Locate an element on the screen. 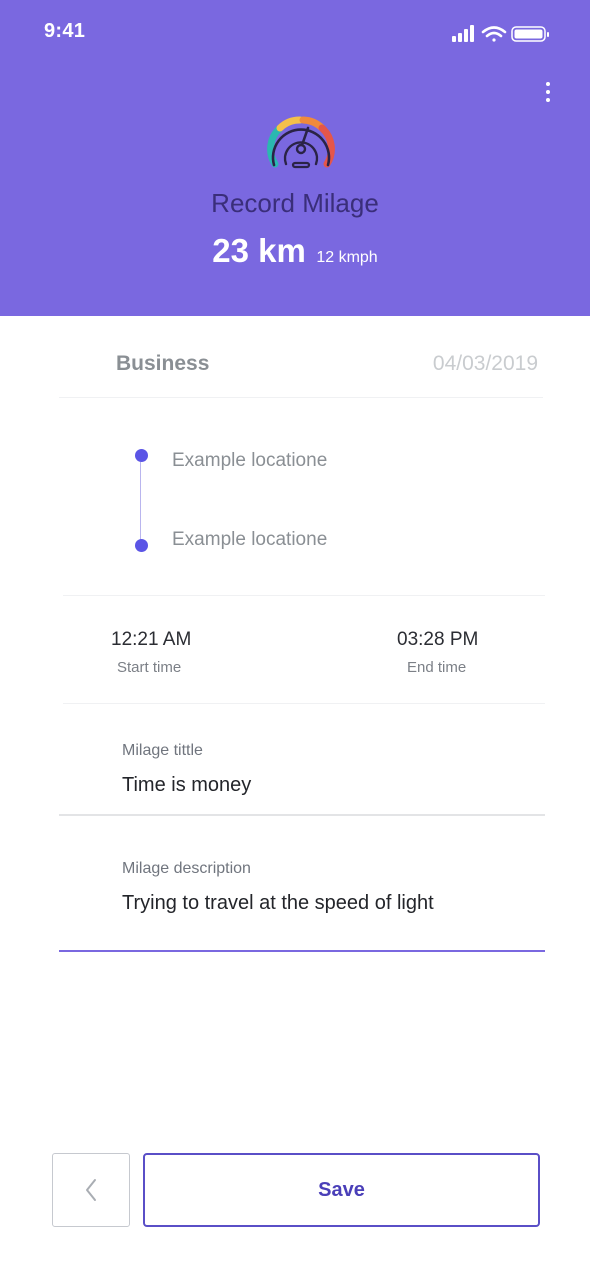 The height and width of the screenshot is (1280, 590). start-location-dot is located at coordinates (141, 455).